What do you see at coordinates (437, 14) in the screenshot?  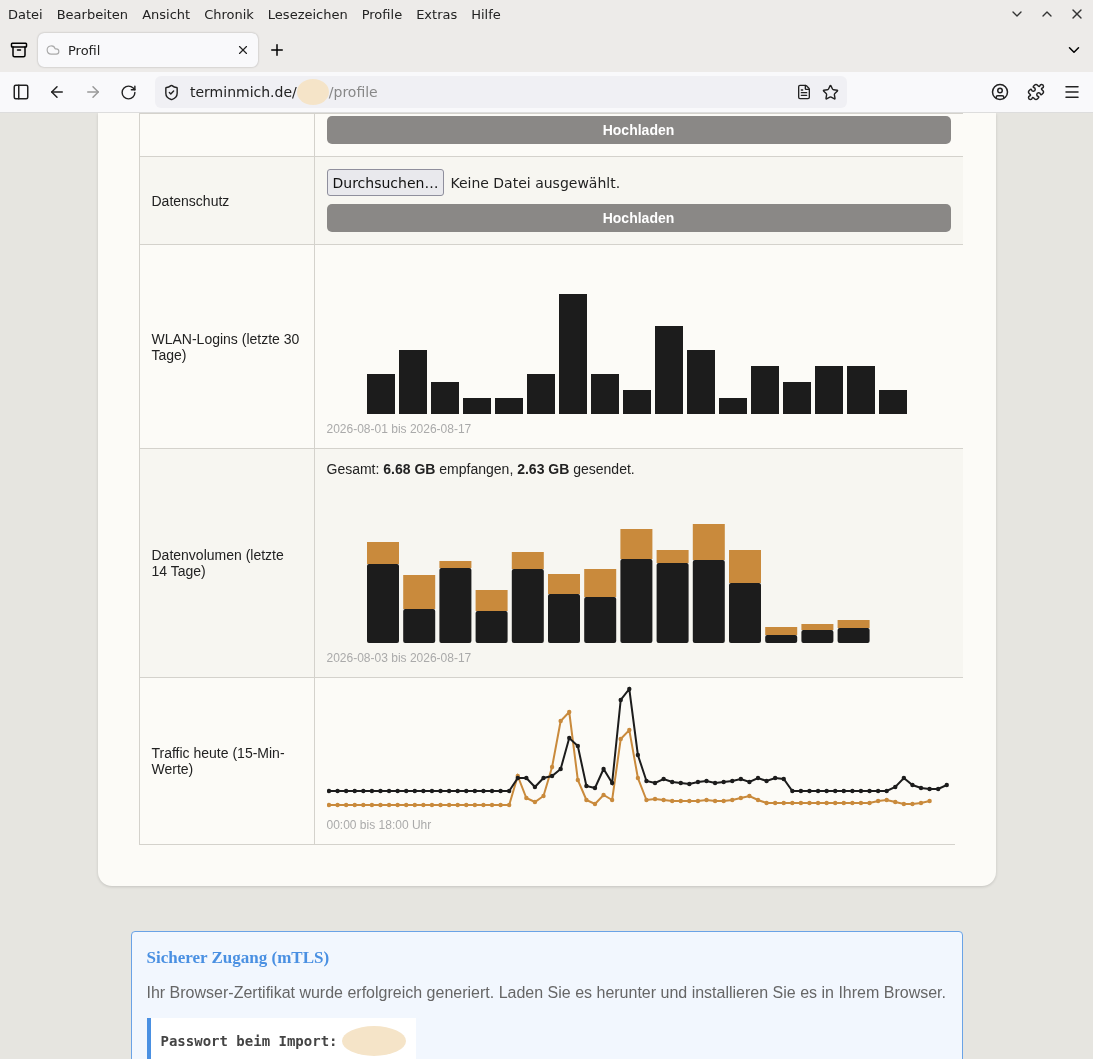 I see `menu-item: Extras` at bounding box center [437, 14].